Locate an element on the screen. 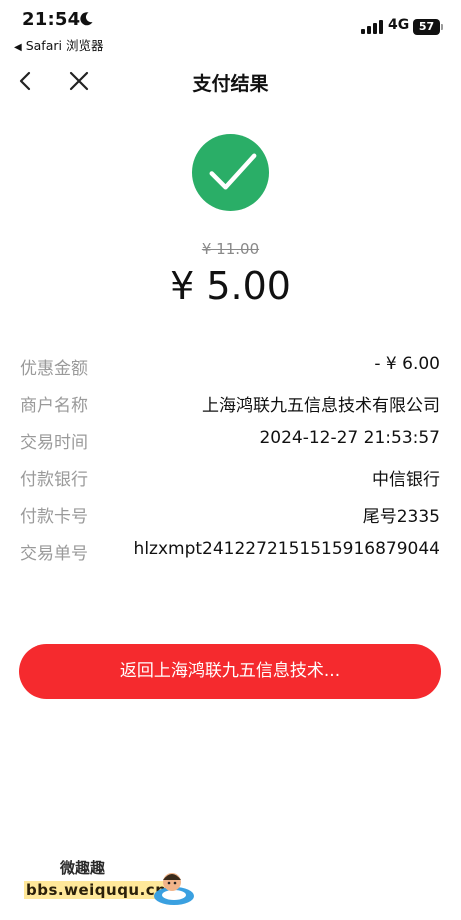  detail-value: - ¥ 6.00 is located at coordinates (407, 364).